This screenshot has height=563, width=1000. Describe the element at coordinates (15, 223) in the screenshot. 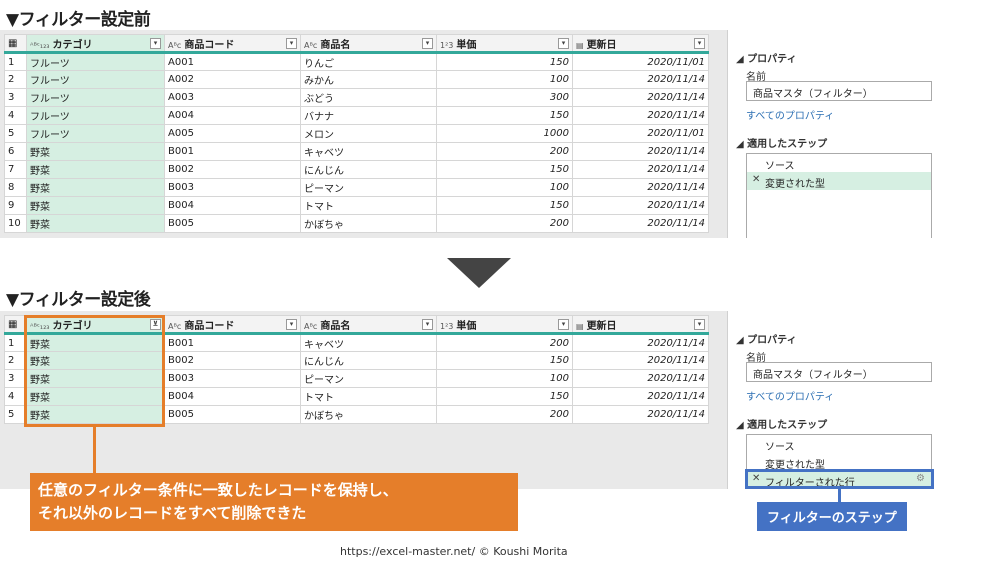

I see `row-number-cell: 10` at that location.